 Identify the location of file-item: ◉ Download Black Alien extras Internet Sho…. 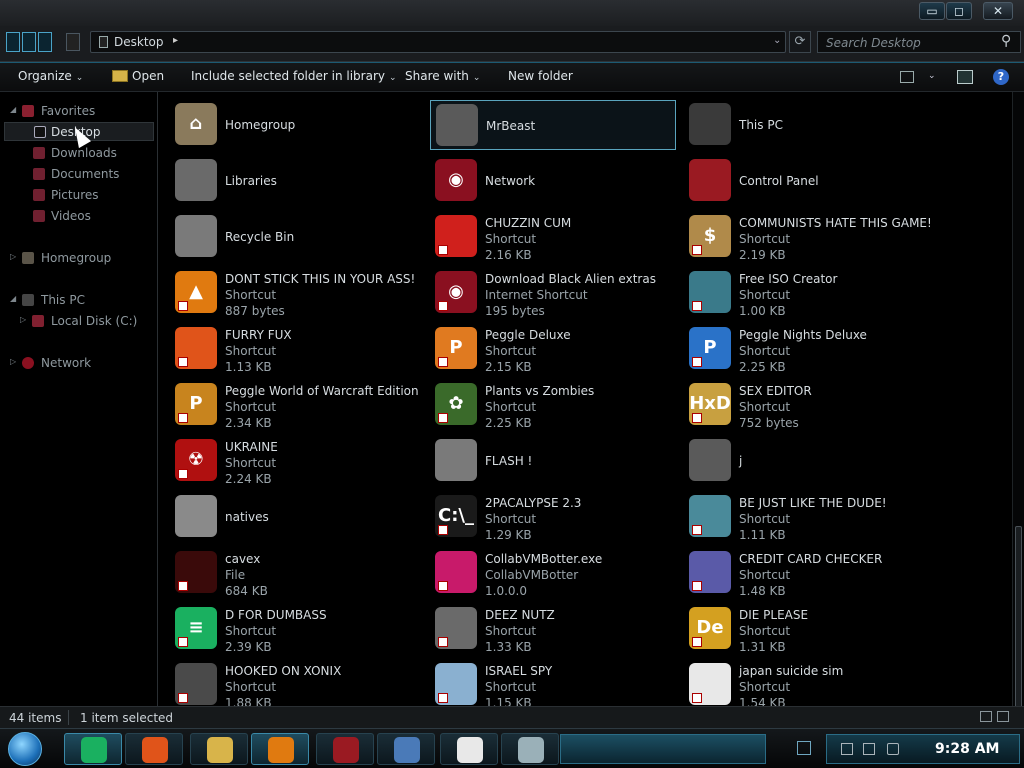
(553, 293).